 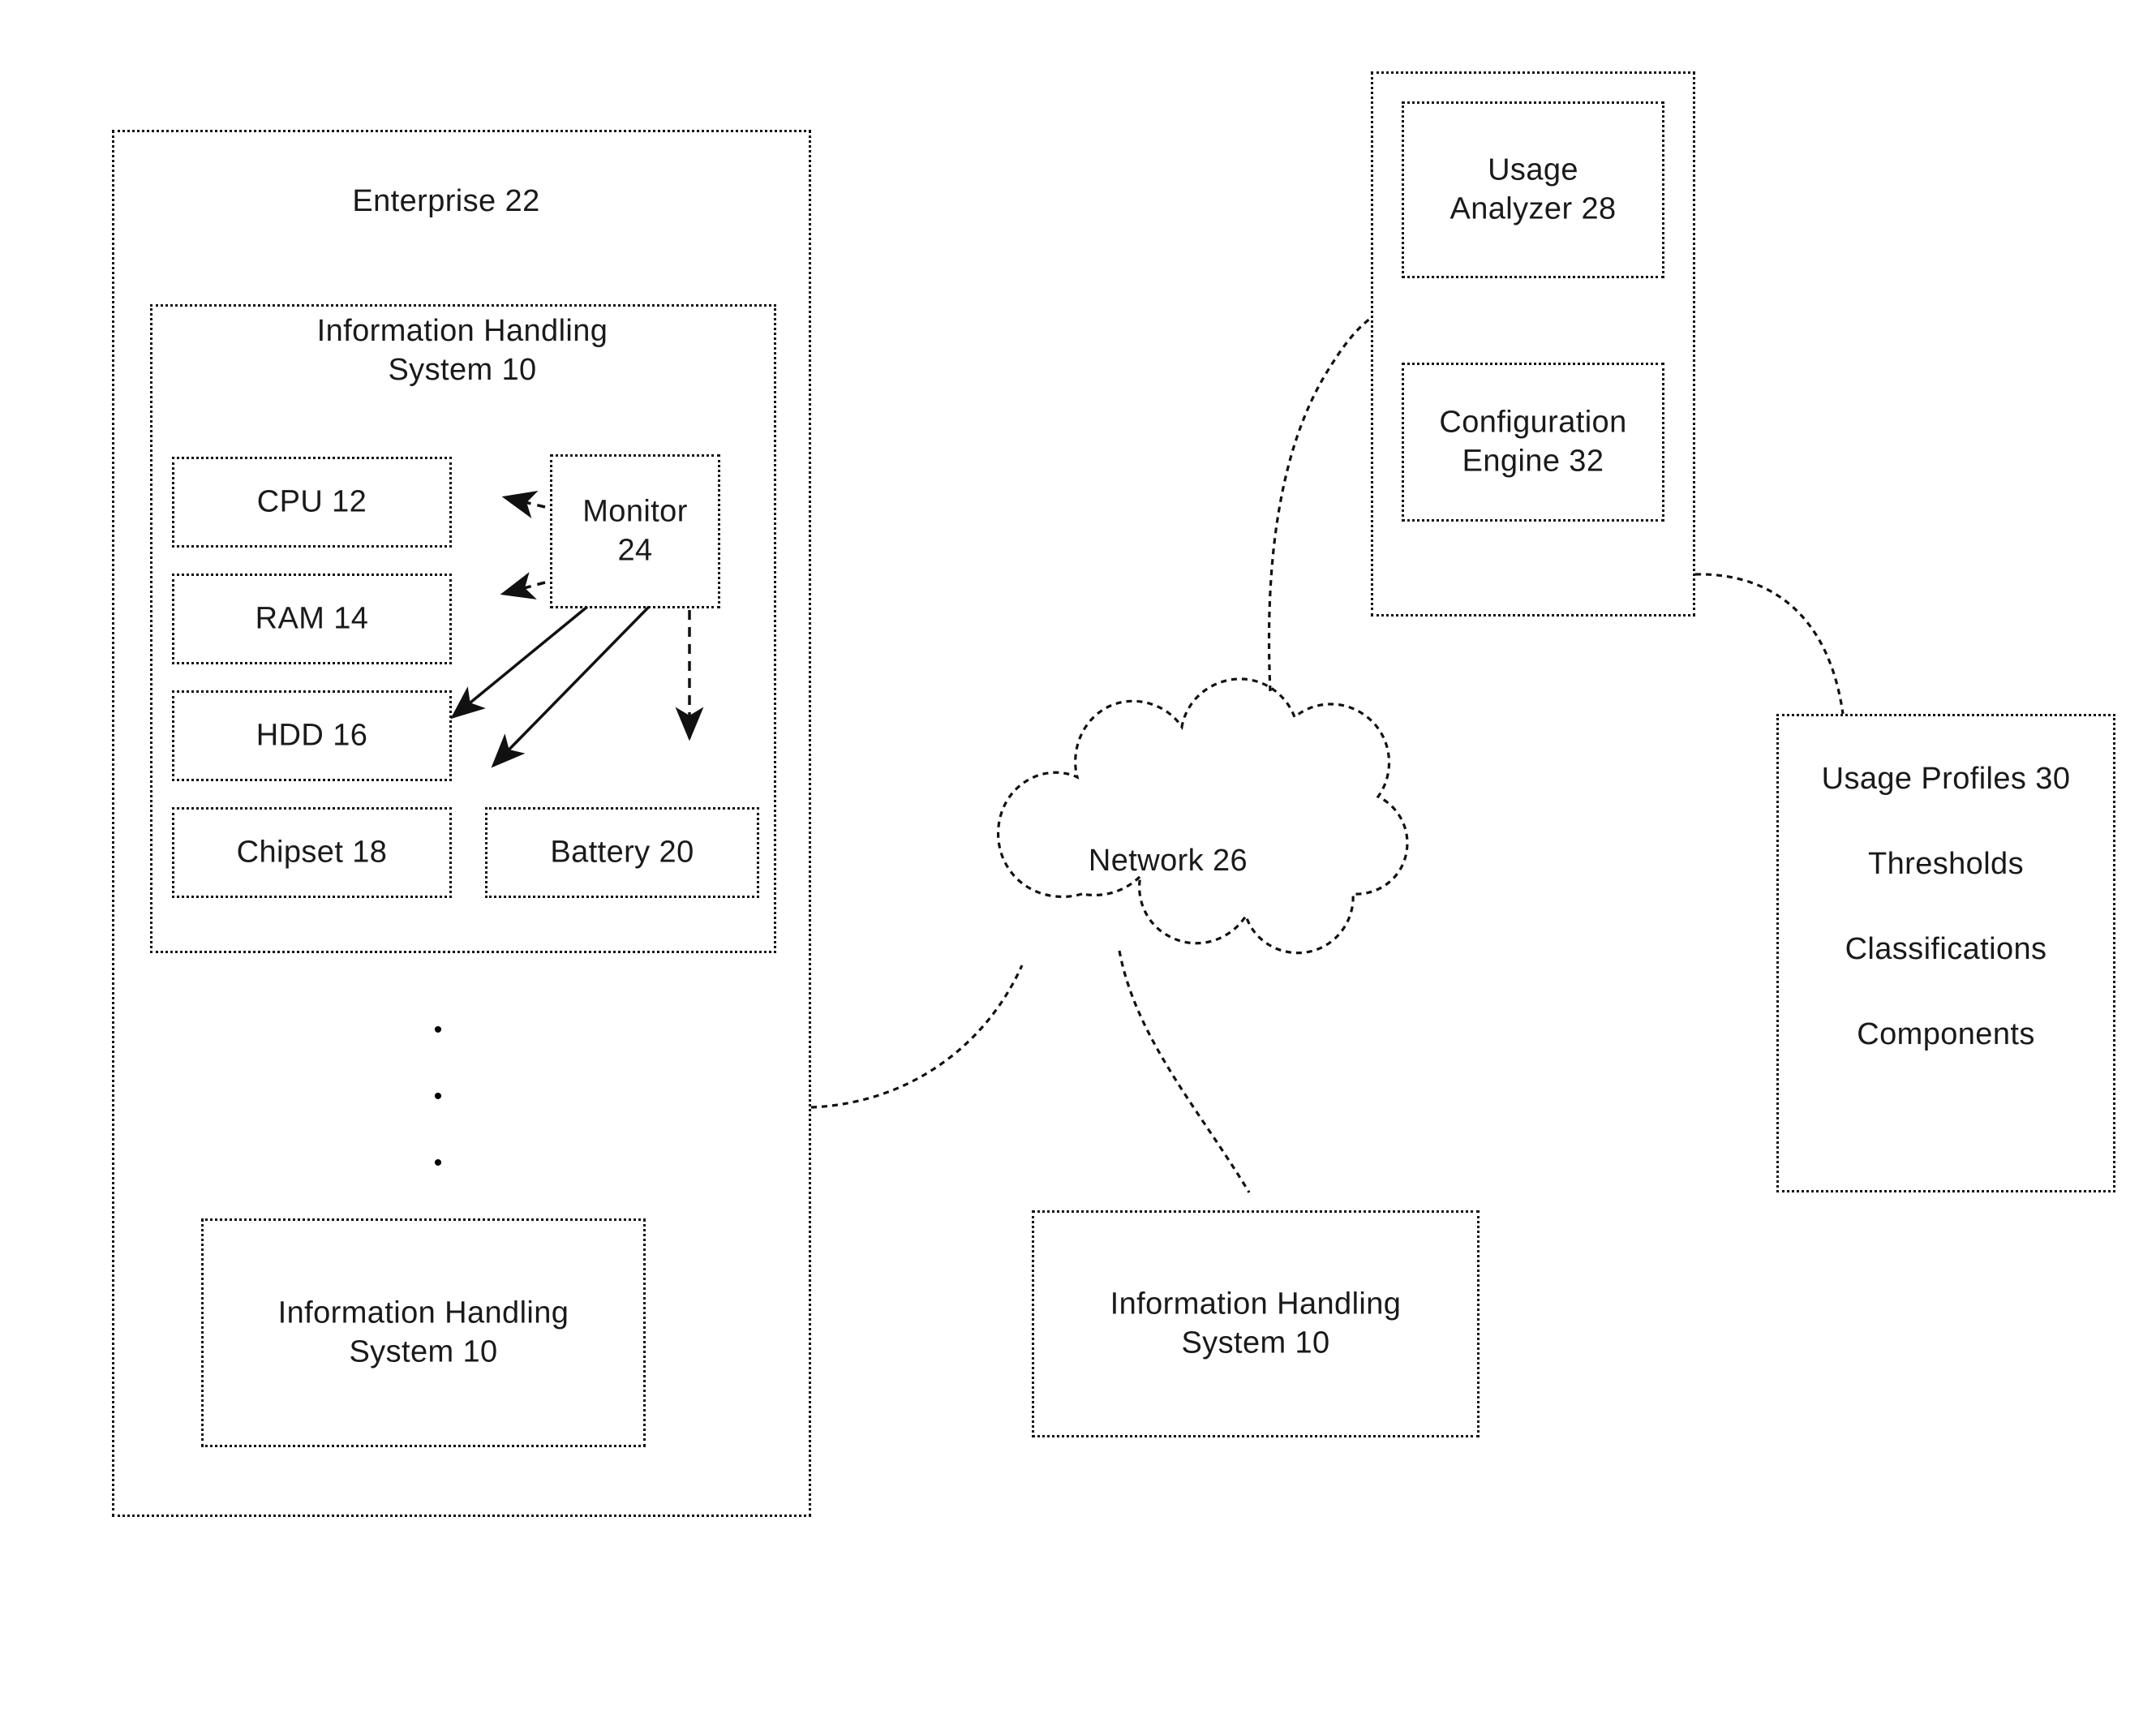 I want to click on battery-box: Battery 20, so click(x=622, y=852).